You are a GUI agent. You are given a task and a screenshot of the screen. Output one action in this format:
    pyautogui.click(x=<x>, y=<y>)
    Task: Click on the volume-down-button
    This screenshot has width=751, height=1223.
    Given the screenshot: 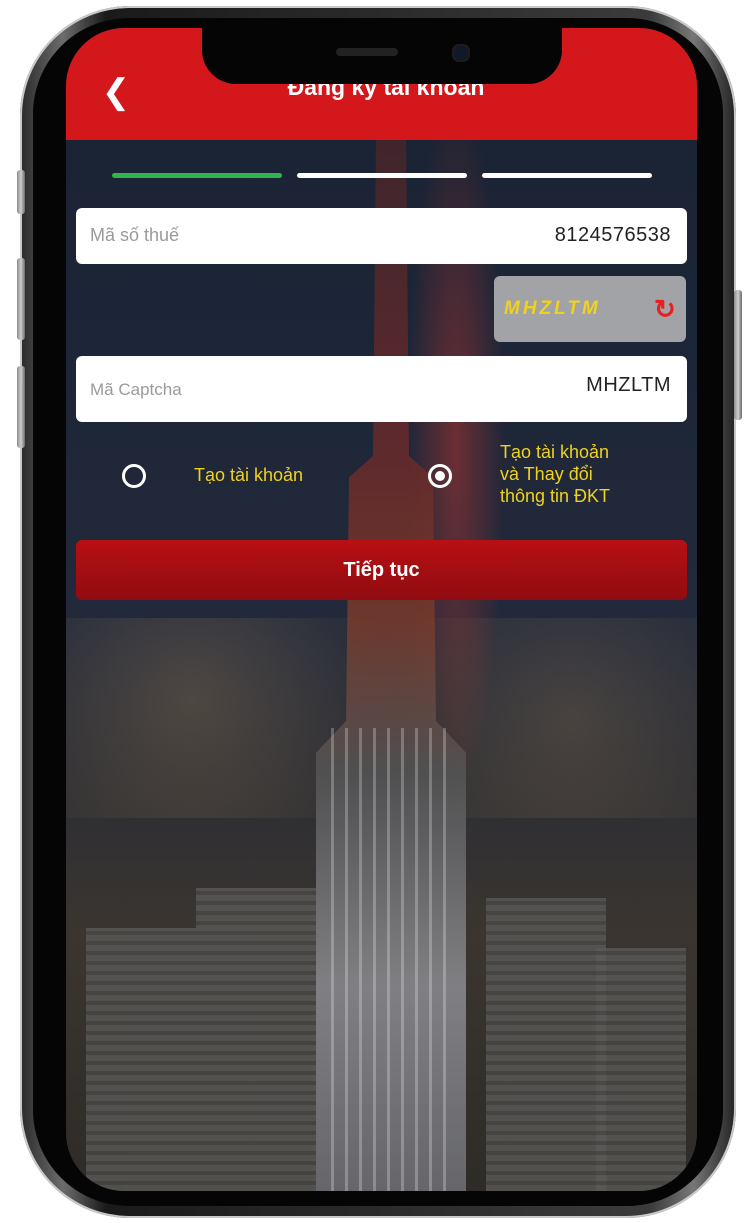 What is the action you would take?
    pyautogui.click(x=21, y=407)
    